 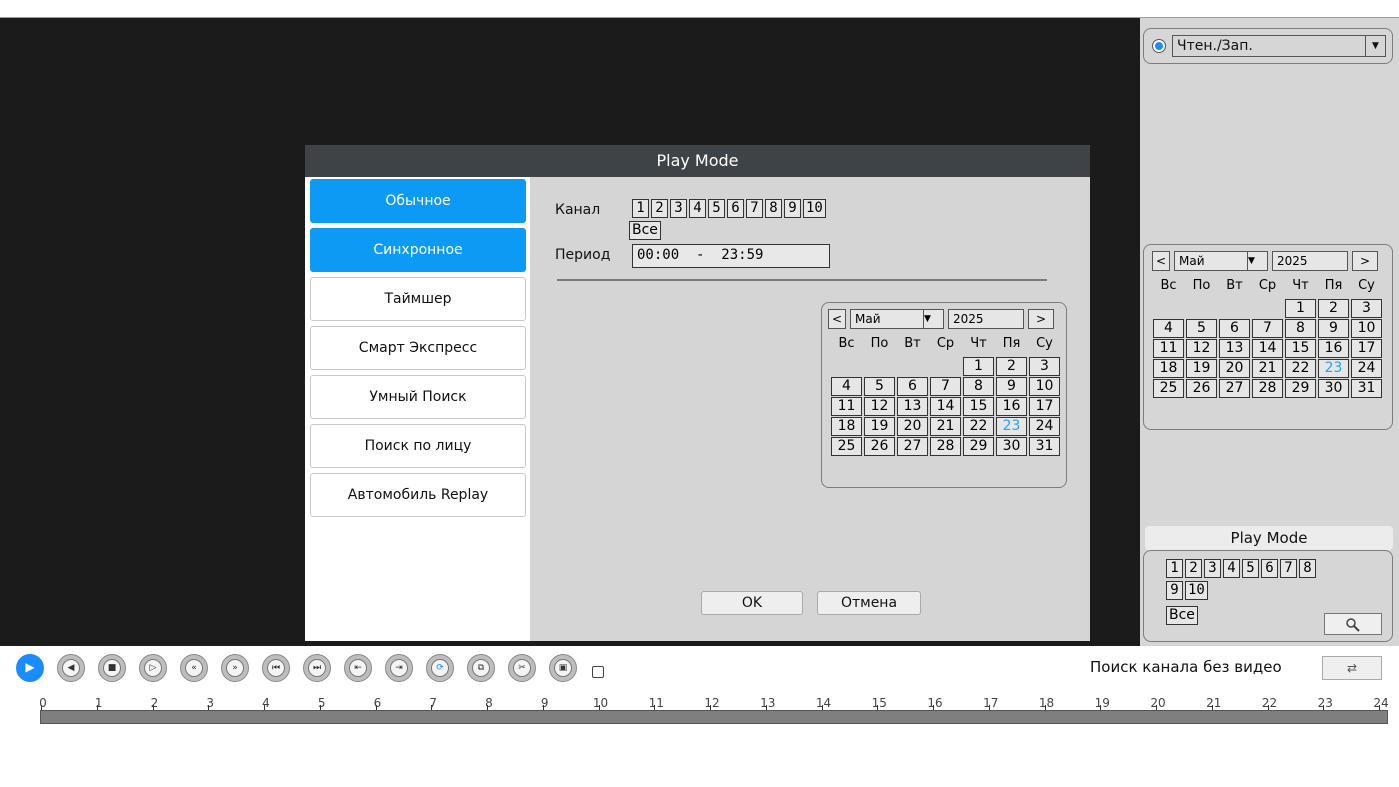 What do you see at coordinates (194, 668) in the screenshot?
I see `rewind-button: «` at bounding box center [194, 668].